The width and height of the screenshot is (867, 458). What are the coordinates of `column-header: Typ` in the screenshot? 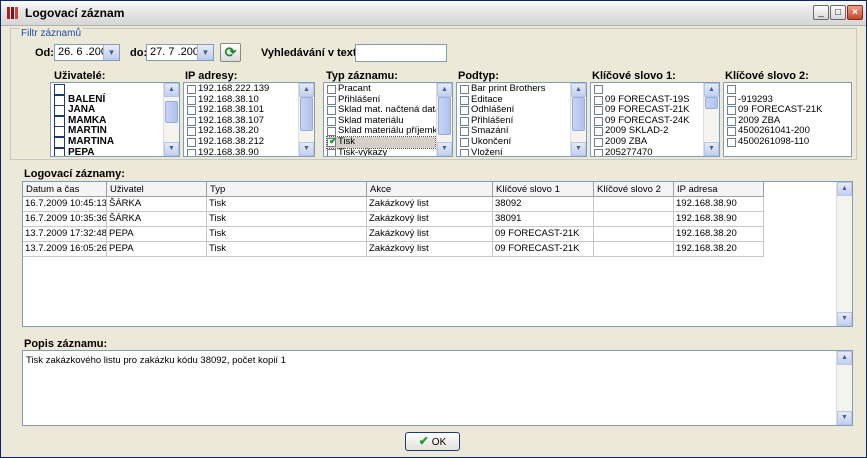 It's located at (287, 189).